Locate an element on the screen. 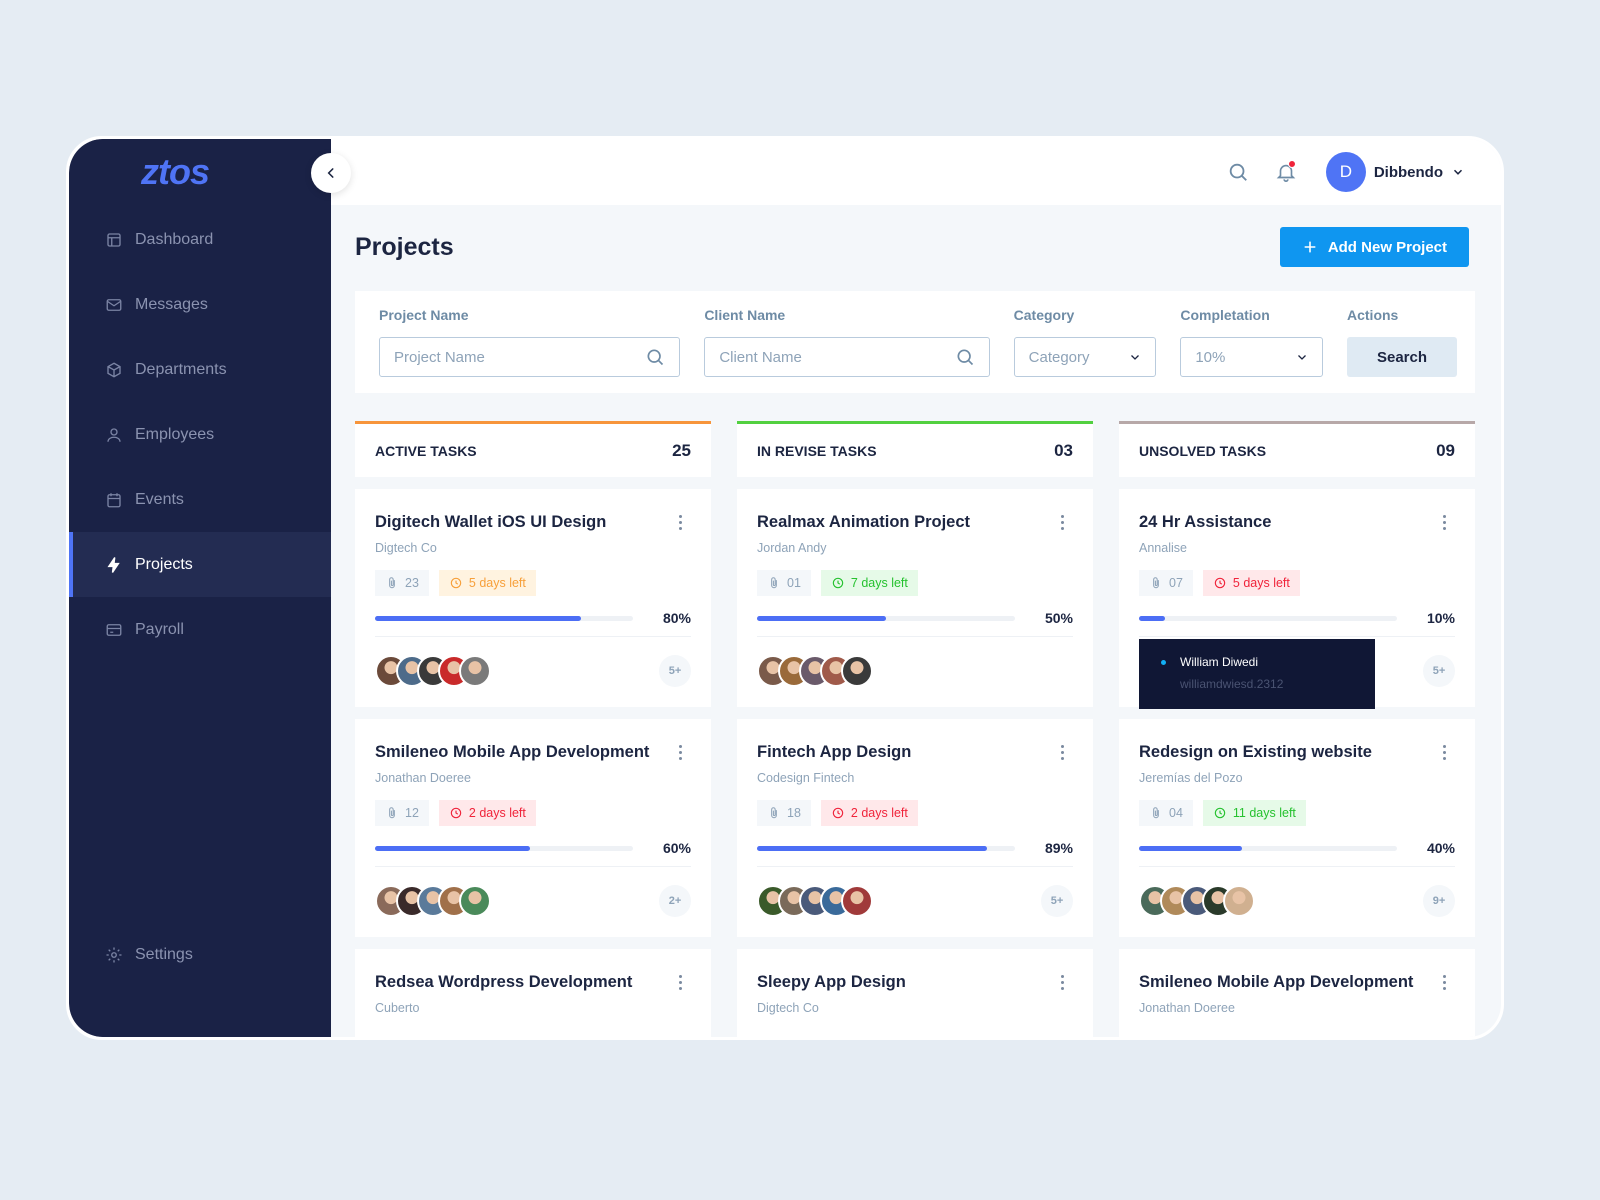 Image resolution: width=1600 pixels, height=1200 pixels. search-button is located at coordinates (1238, 172).